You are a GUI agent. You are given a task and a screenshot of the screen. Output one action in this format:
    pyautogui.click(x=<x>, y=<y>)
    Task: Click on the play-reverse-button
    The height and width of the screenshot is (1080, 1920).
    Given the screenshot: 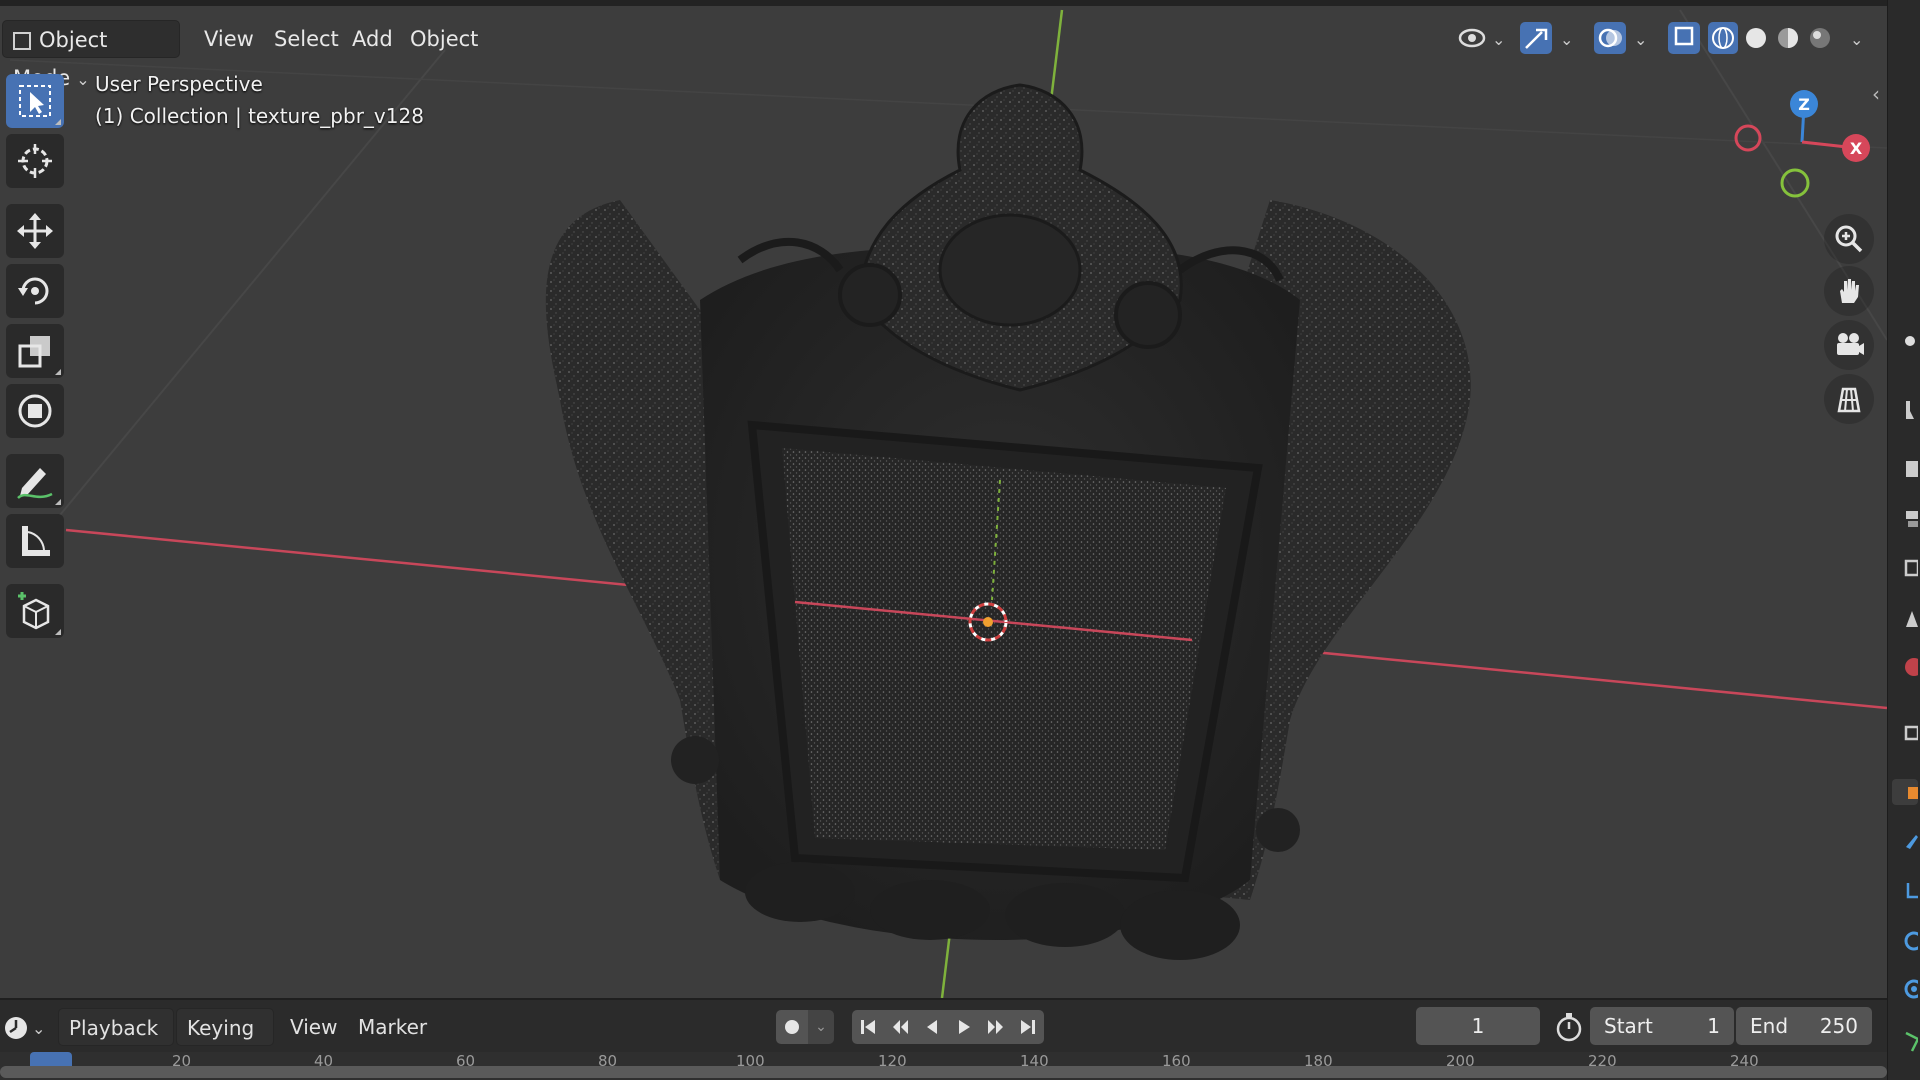 What is the action you would take?
    pyautogui.click(x=932, y=1027)
    